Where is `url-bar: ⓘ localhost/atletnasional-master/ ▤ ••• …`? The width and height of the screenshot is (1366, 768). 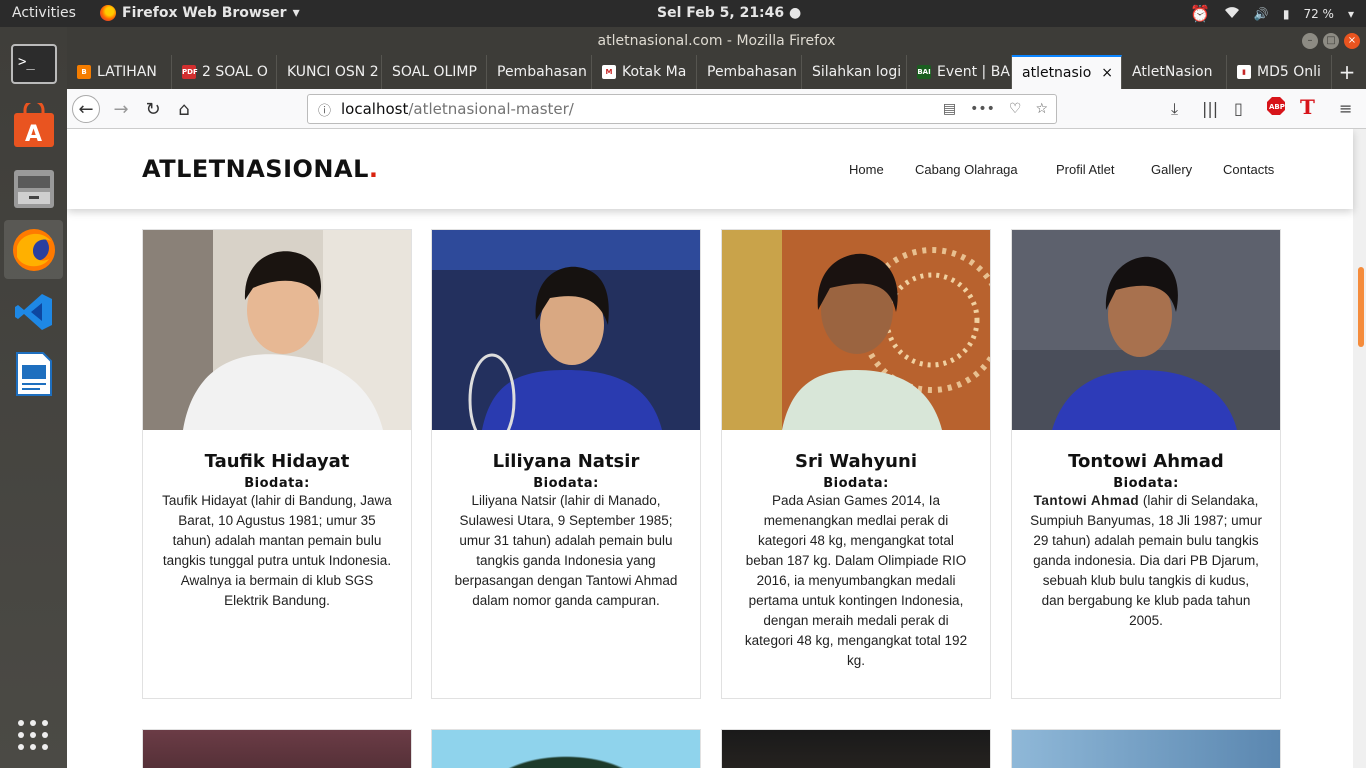
url-bar: ⓘ localhost/atletnasional-master/ ▤ ••• … is located at coordinates (682, 109).